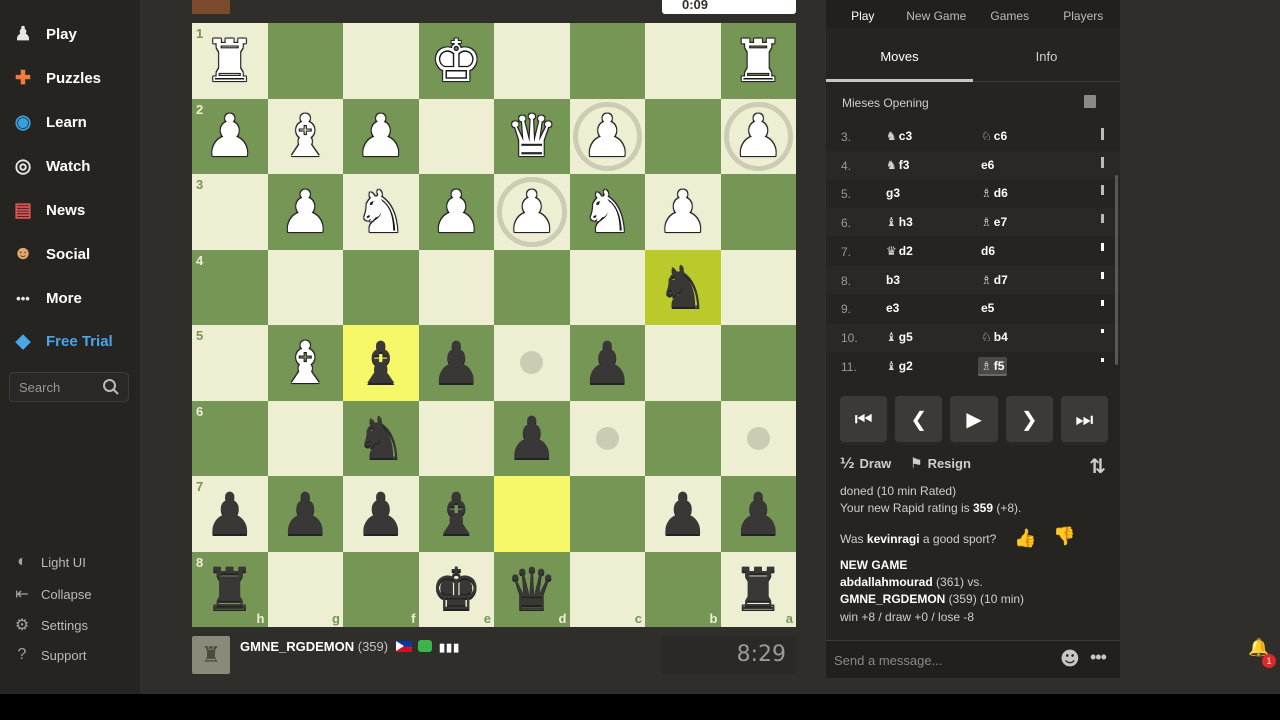  What do you see at coordinates (758, 363) in the screenshot?
I see `board-square-a5` at bounding box center [758, 363].